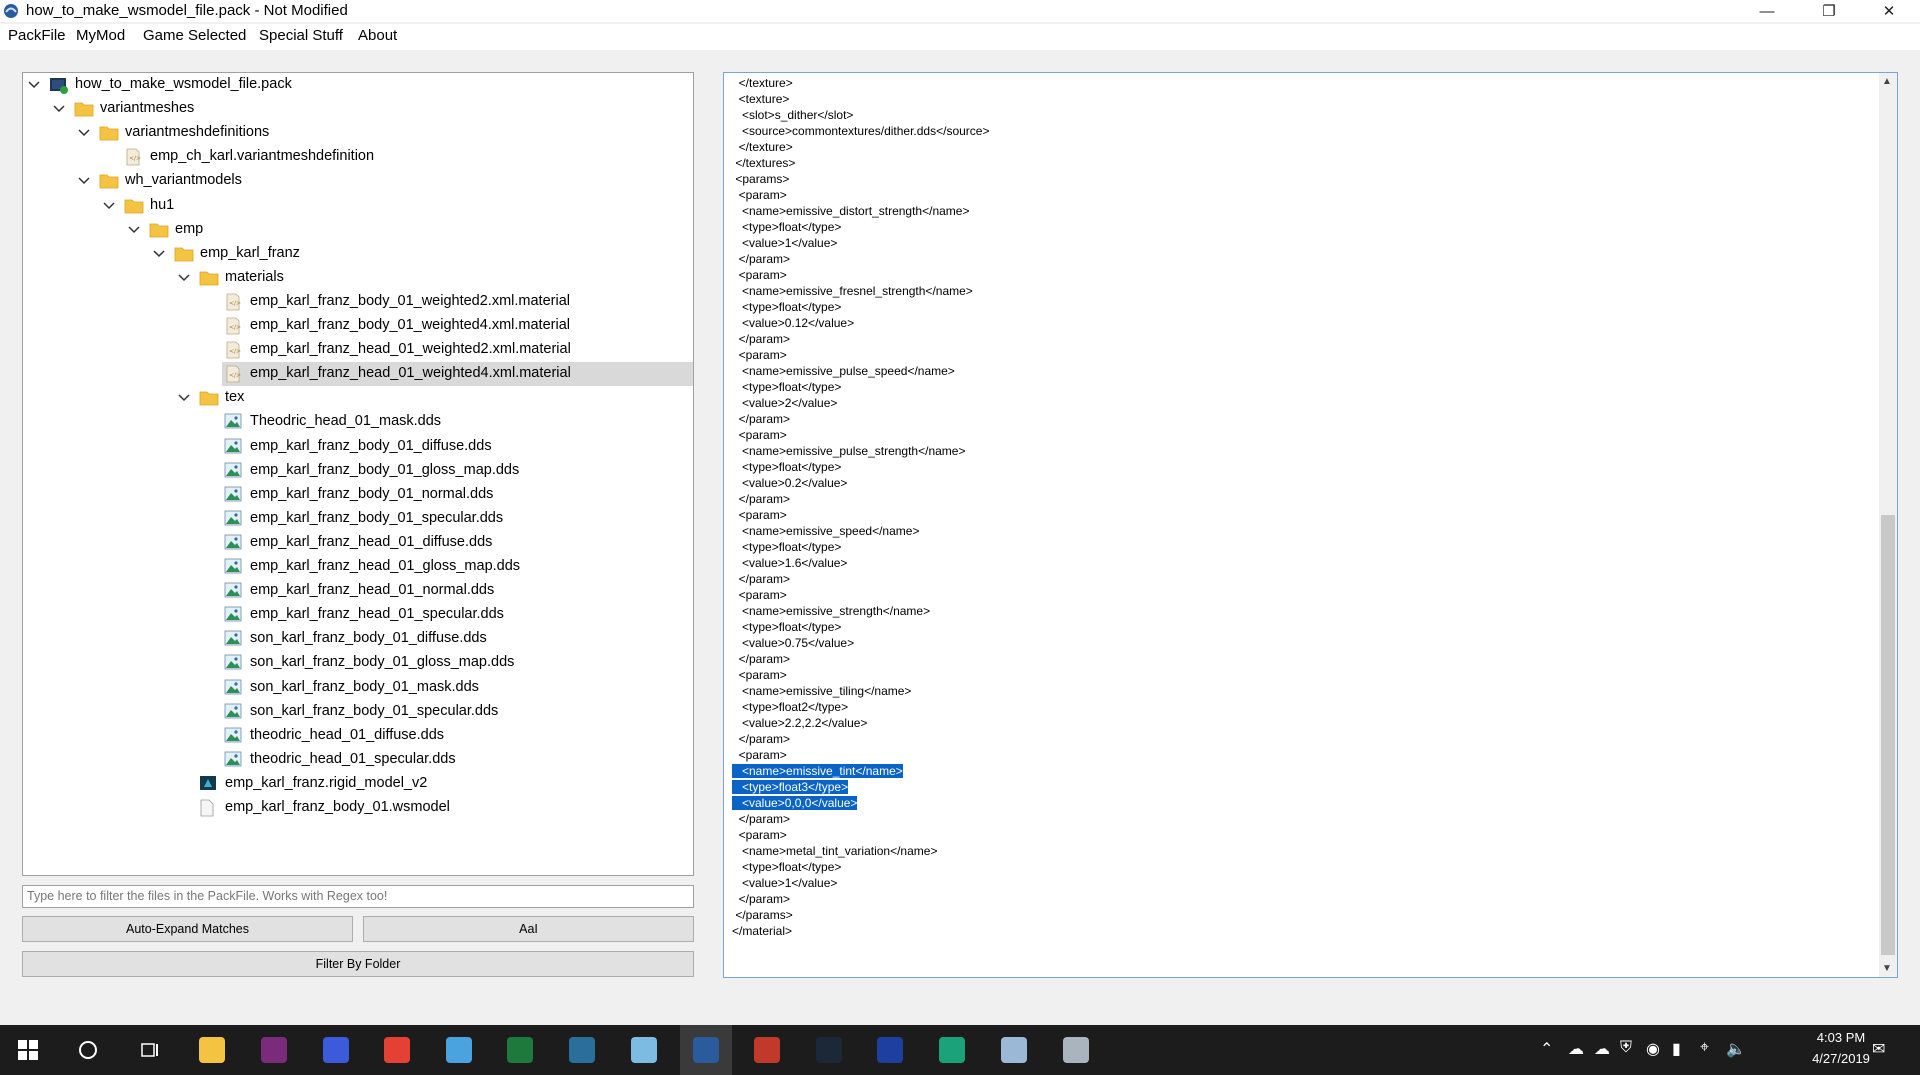  Describe the element at coordinates (829, 1050) in the screenshot. I see `steam-icon` at that location.